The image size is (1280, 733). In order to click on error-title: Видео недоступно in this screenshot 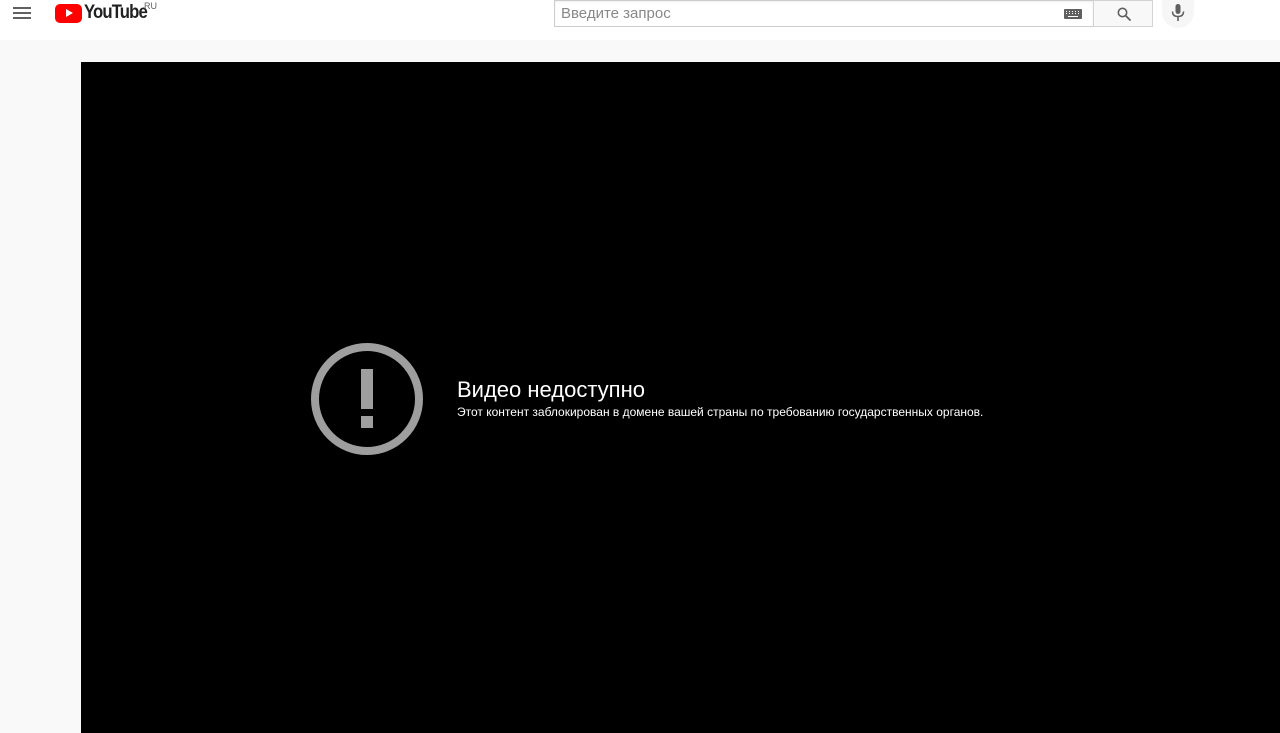, I will do `click(551, 389)`.